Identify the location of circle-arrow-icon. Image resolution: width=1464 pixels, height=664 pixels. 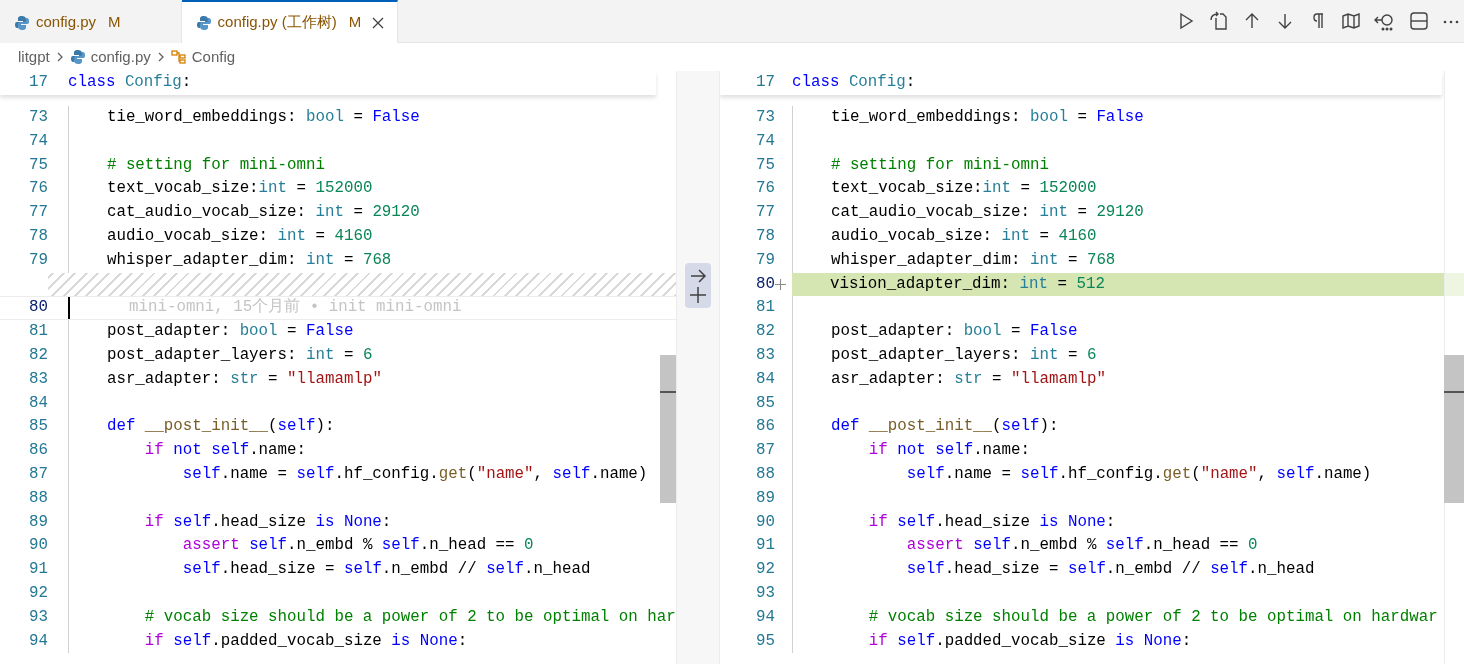
(1385, 21).